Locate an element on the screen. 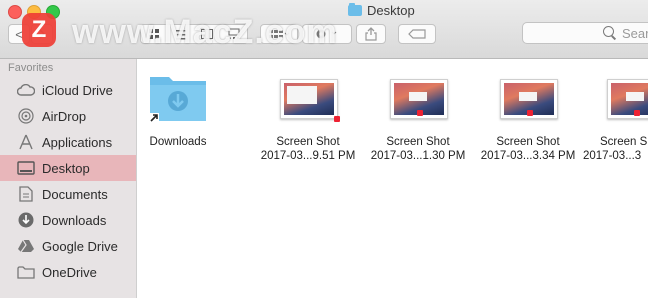  window-title-area: Desktop is located at coordinates (381, 10).